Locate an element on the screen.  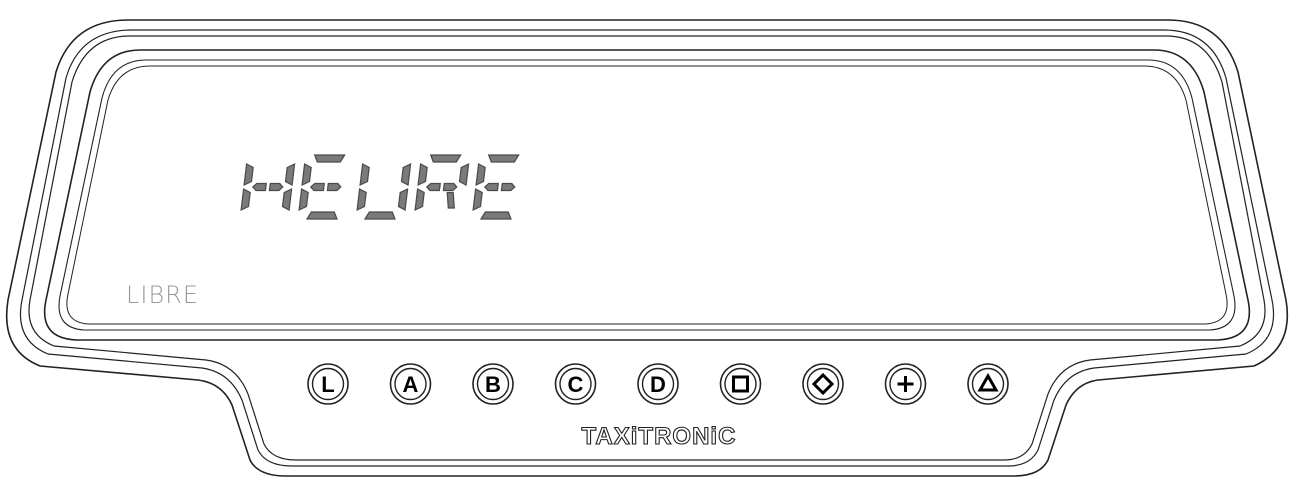
key-c-button: C is located at coordinates (575, 384).